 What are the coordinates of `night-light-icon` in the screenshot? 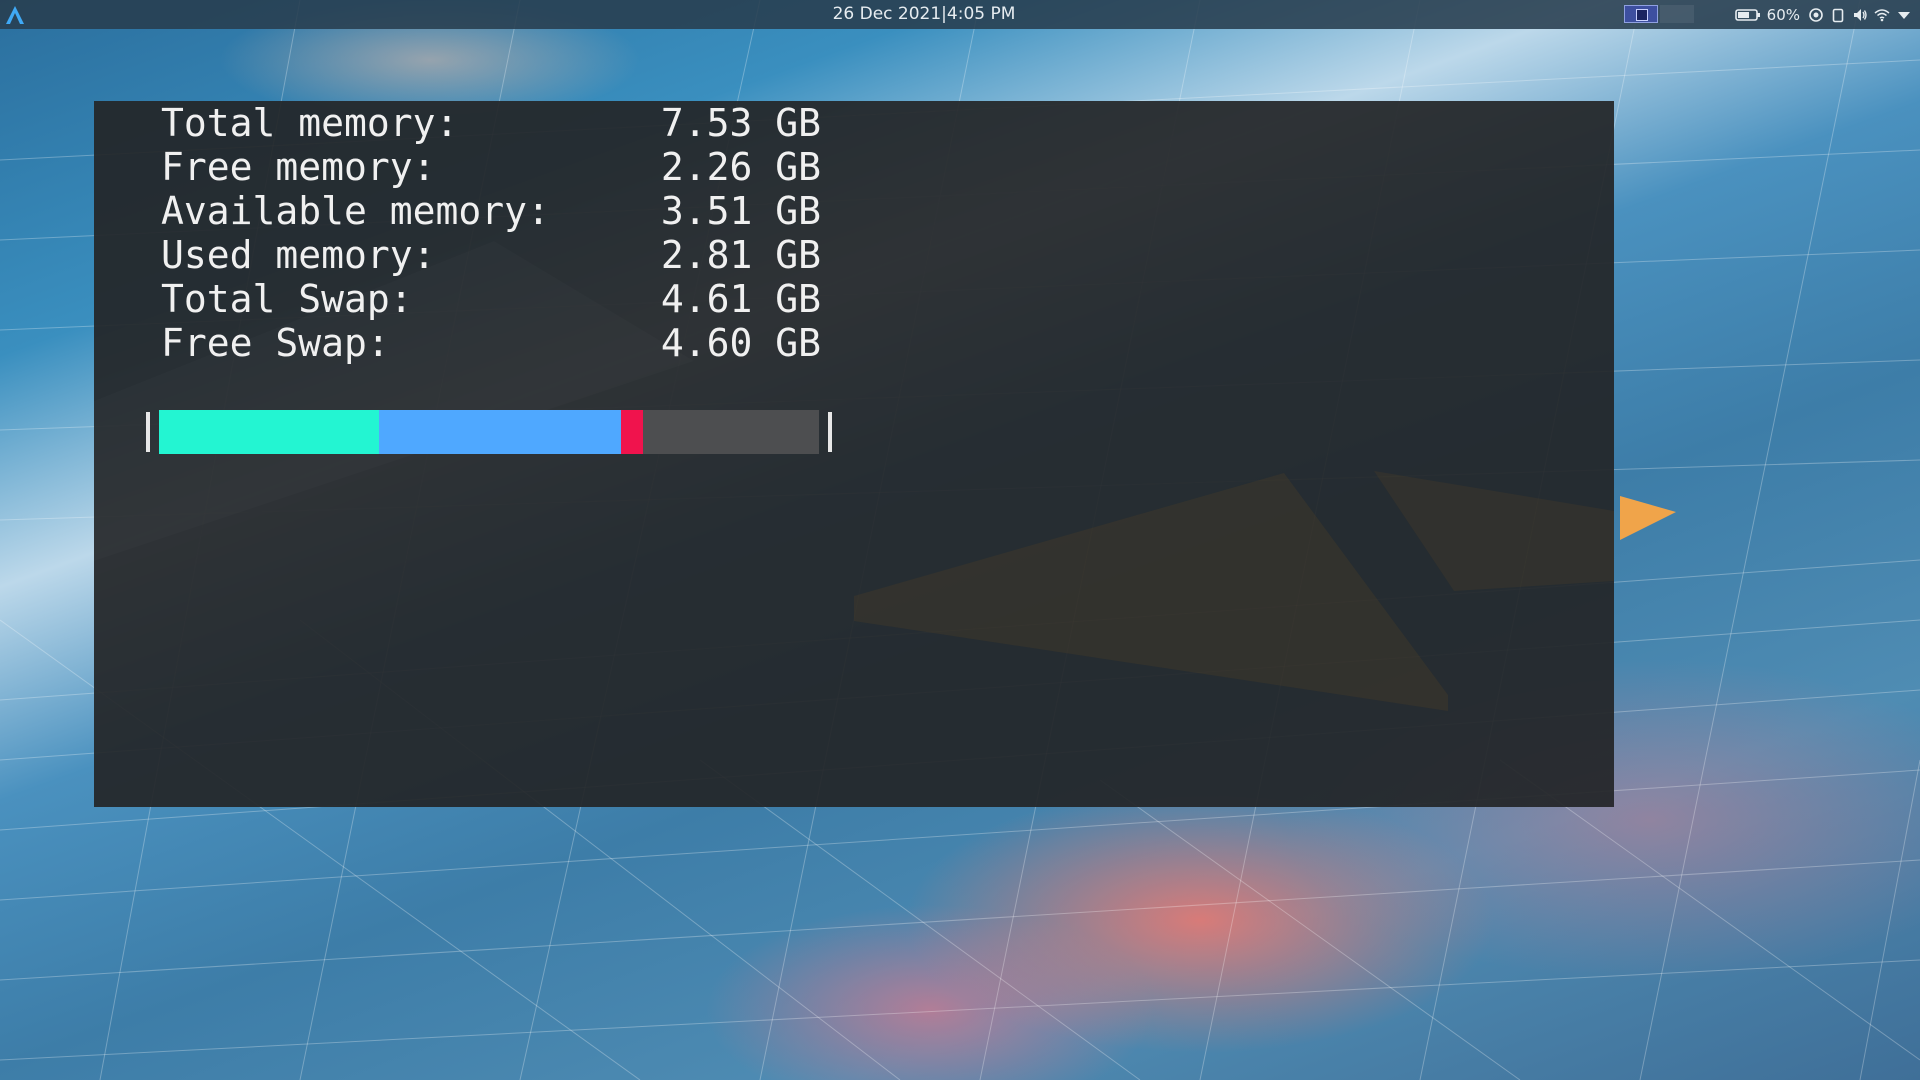 It's located at (1816, 15).